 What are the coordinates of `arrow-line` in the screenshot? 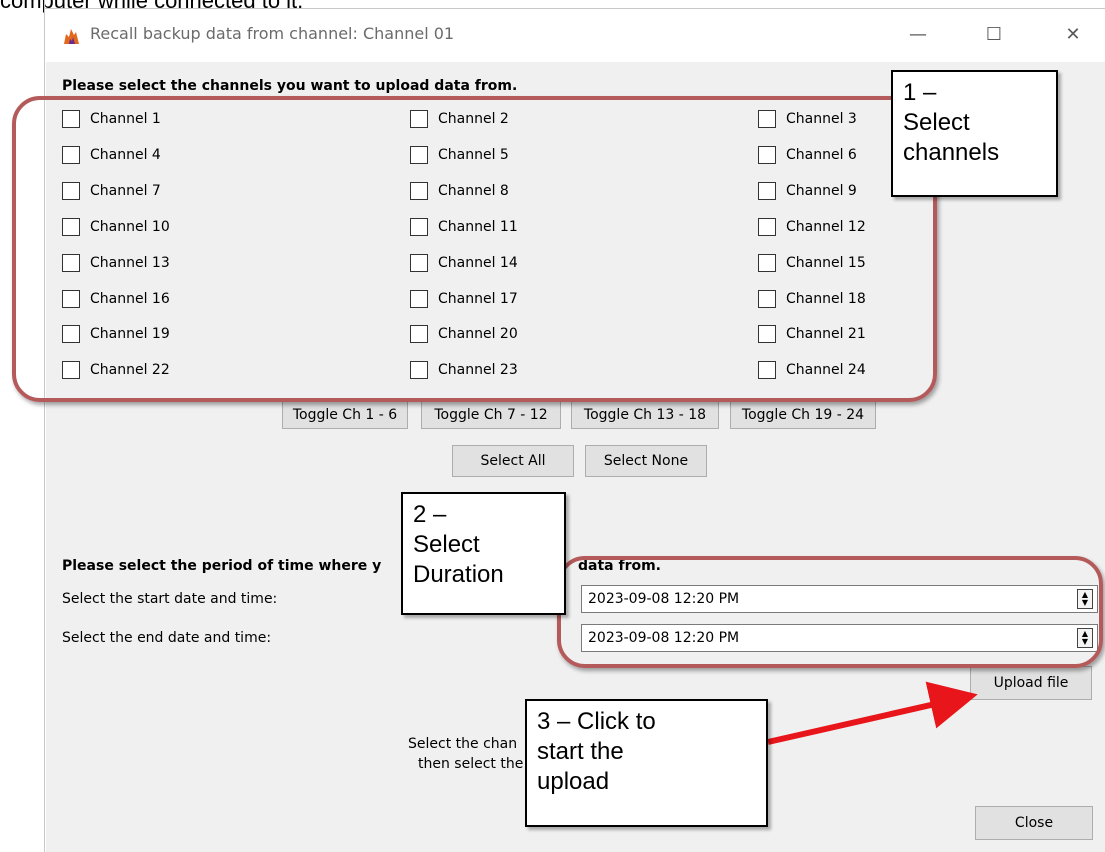 It's located at (872, 713).